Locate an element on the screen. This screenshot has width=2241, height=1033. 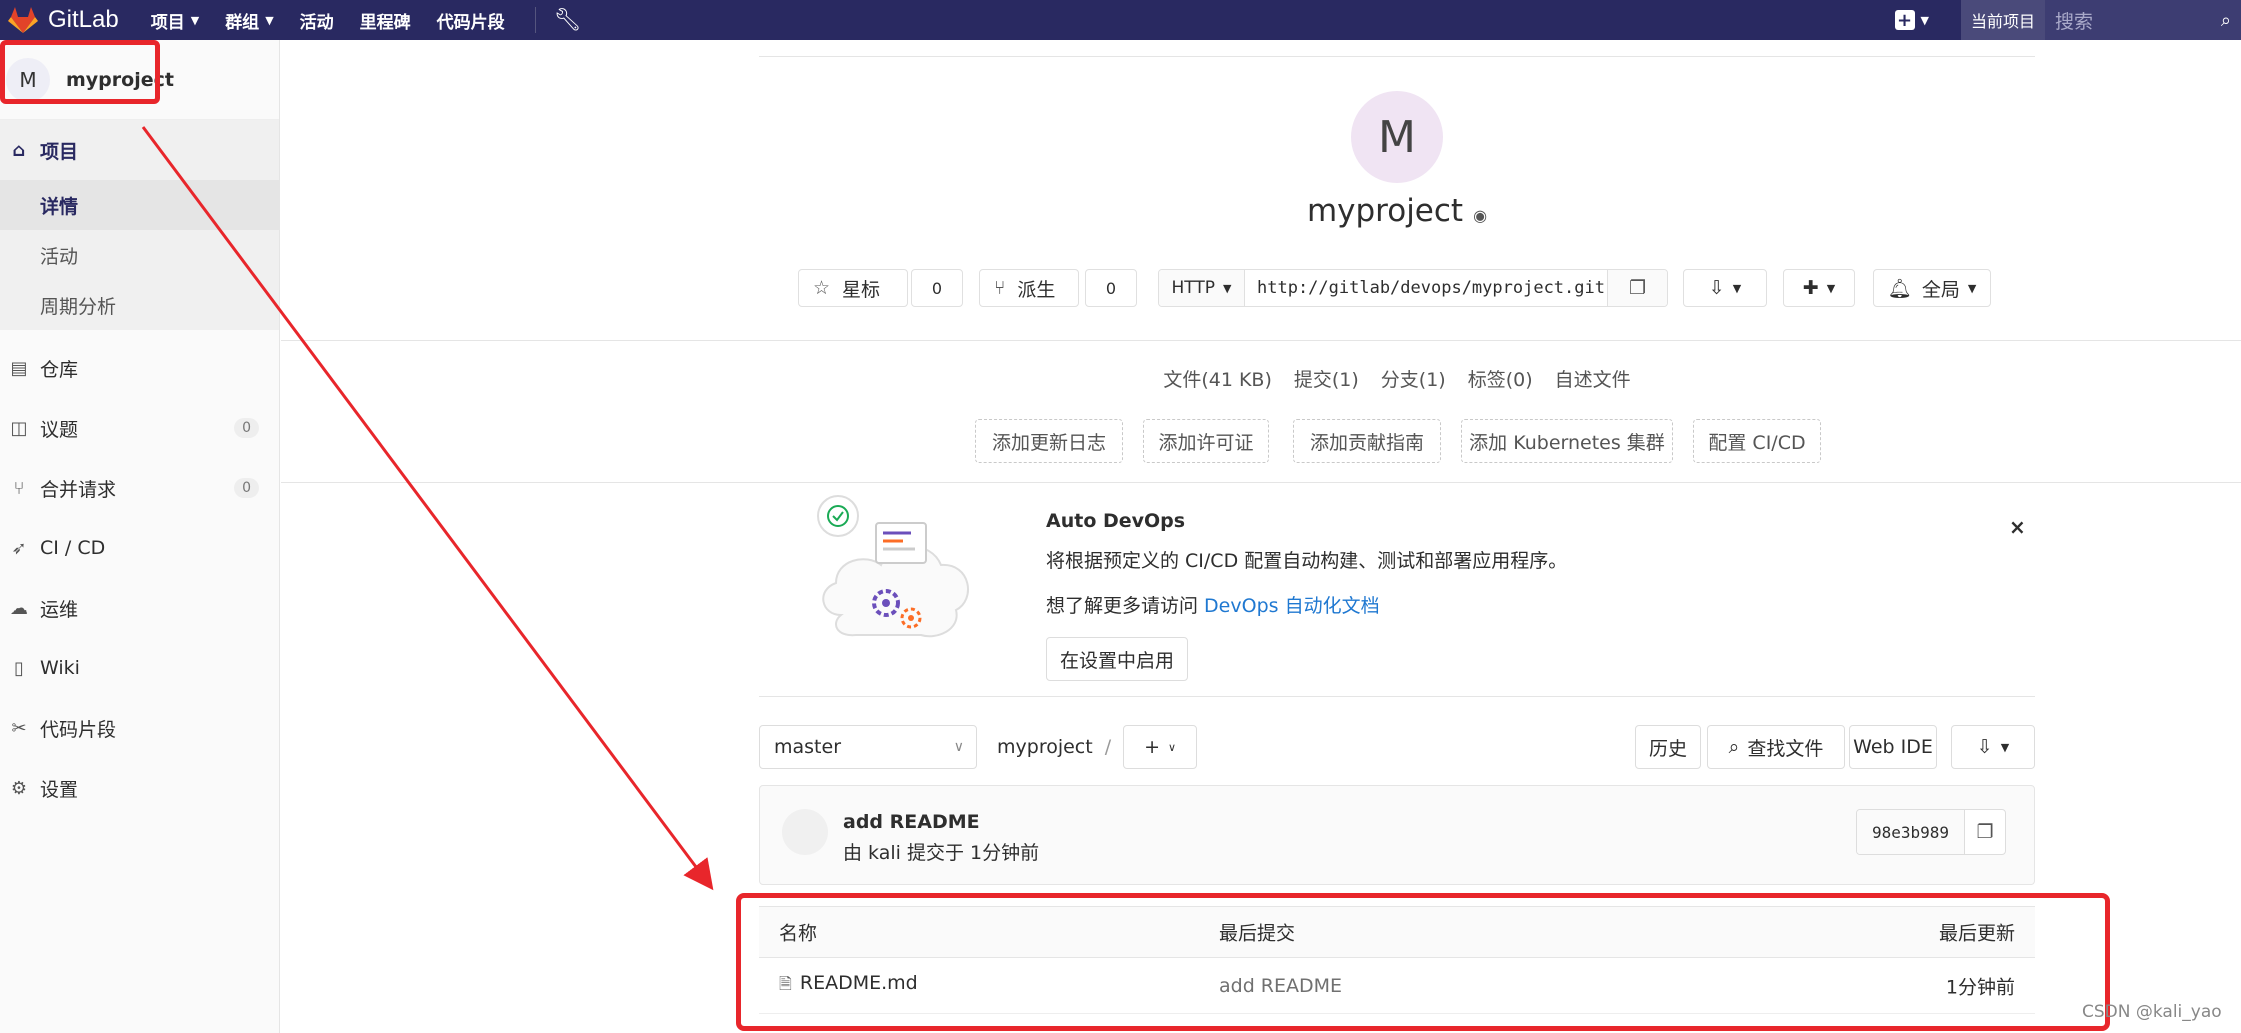
copy-url-button: ❐ is located at coordinates (1637, 288).